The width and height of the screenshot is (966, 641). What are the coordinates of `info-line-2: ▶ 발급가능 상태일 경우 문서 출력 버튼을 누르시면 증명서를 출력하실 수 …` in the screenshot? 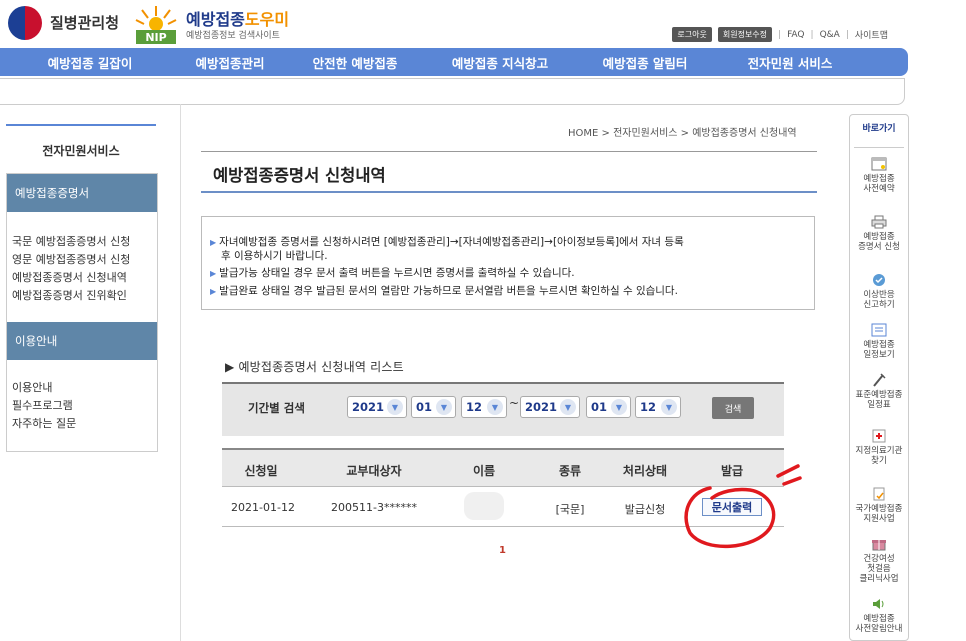 It's located at (392, 273).